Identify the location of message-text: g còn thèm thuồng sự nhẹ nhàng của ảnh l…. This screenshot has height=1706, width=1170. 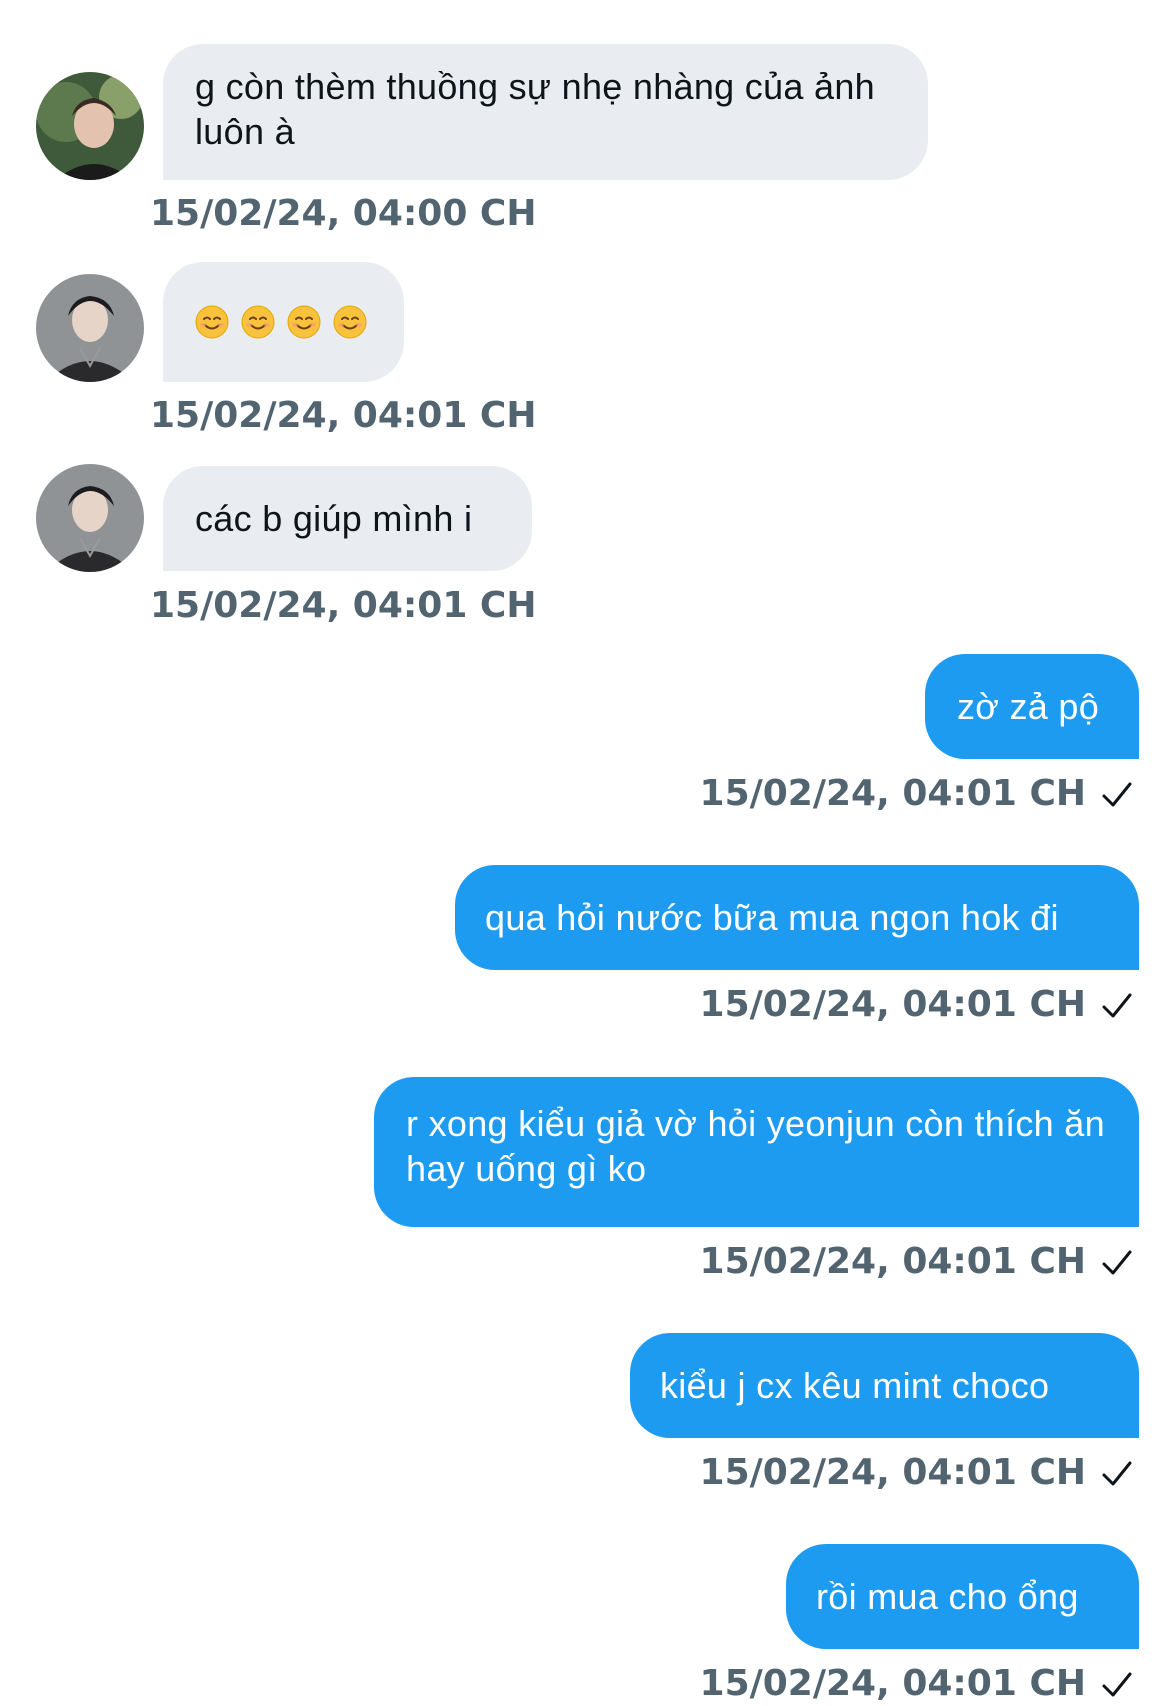
(535, 109).